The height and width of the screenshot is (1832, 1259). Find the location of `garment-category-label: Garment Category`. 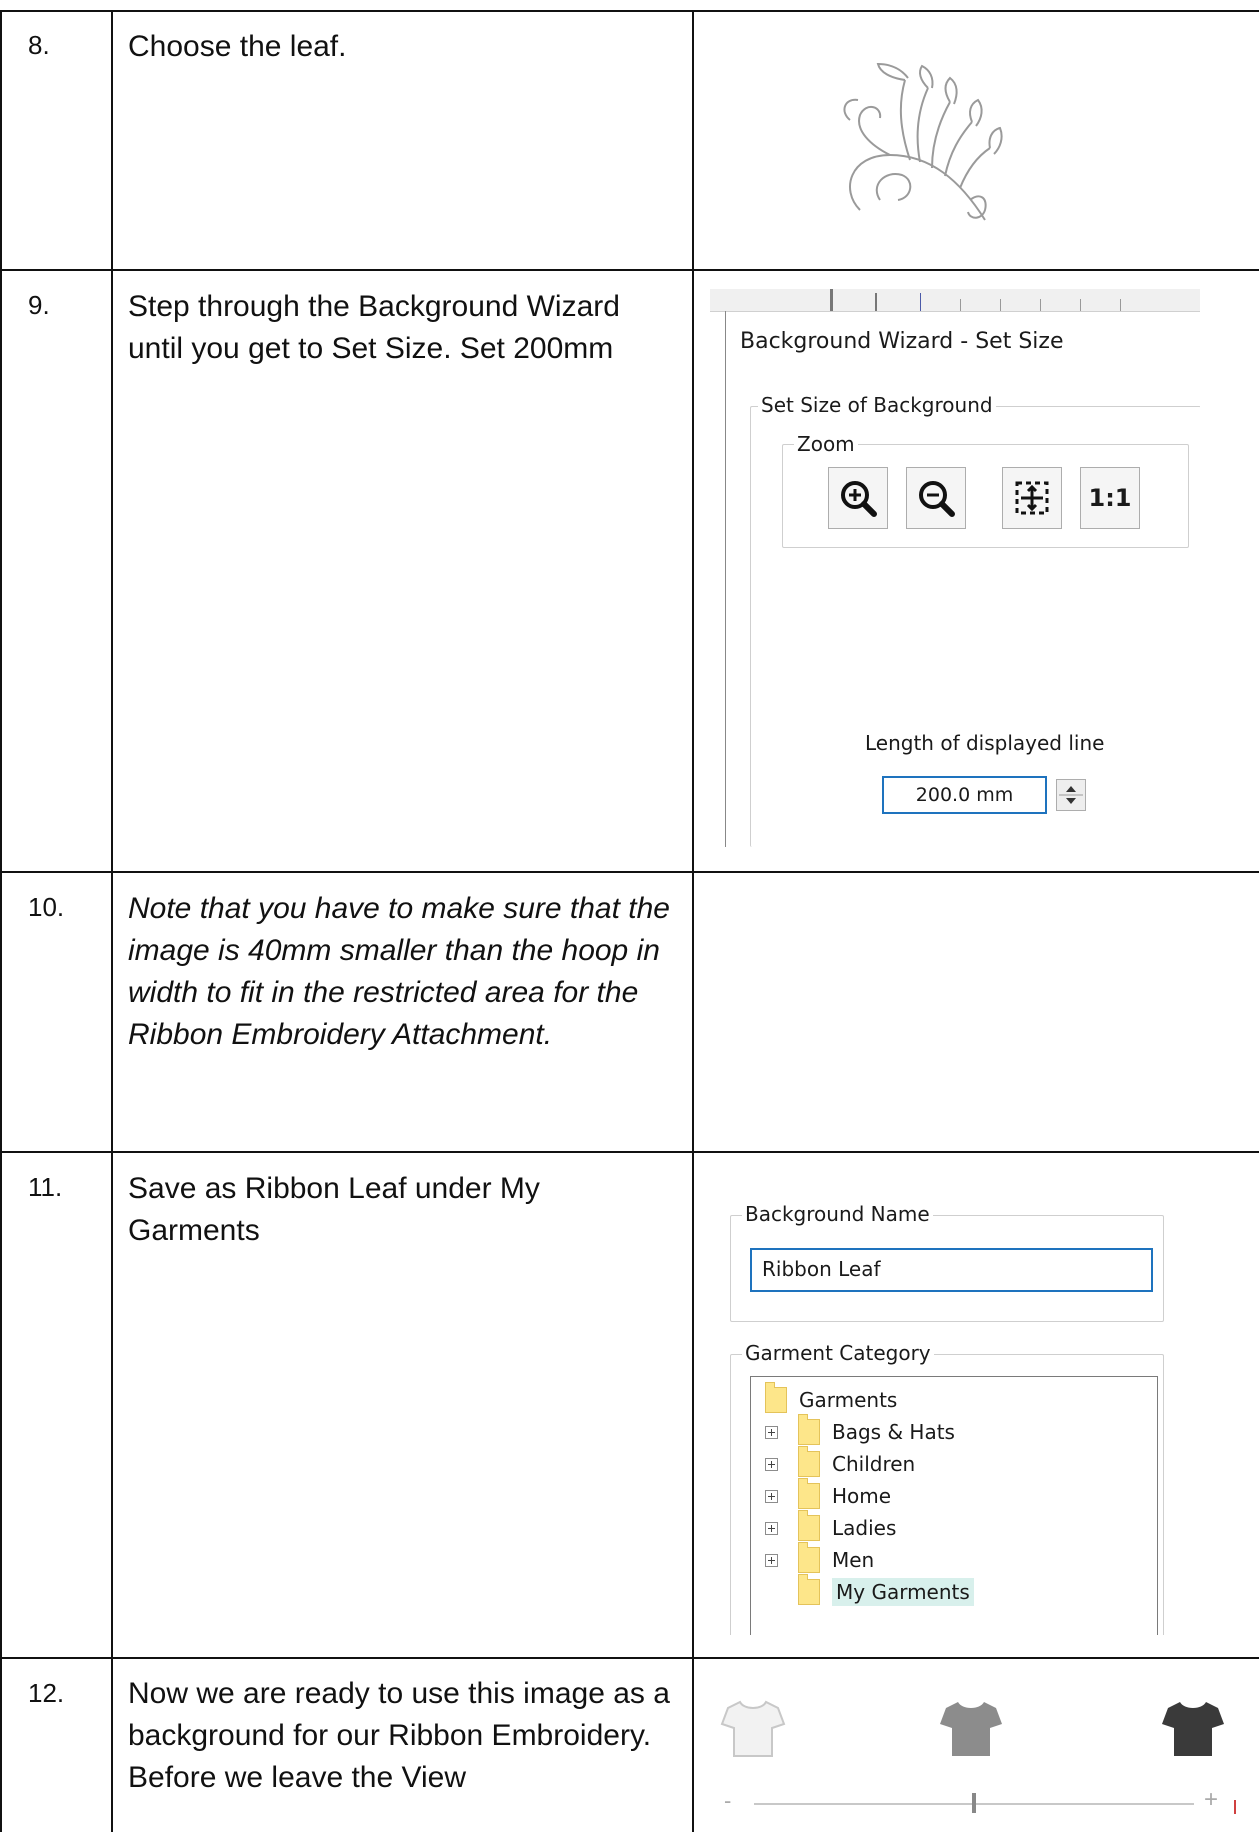

garment-category-label: Garment Category is located at coordinates (838, 1353).